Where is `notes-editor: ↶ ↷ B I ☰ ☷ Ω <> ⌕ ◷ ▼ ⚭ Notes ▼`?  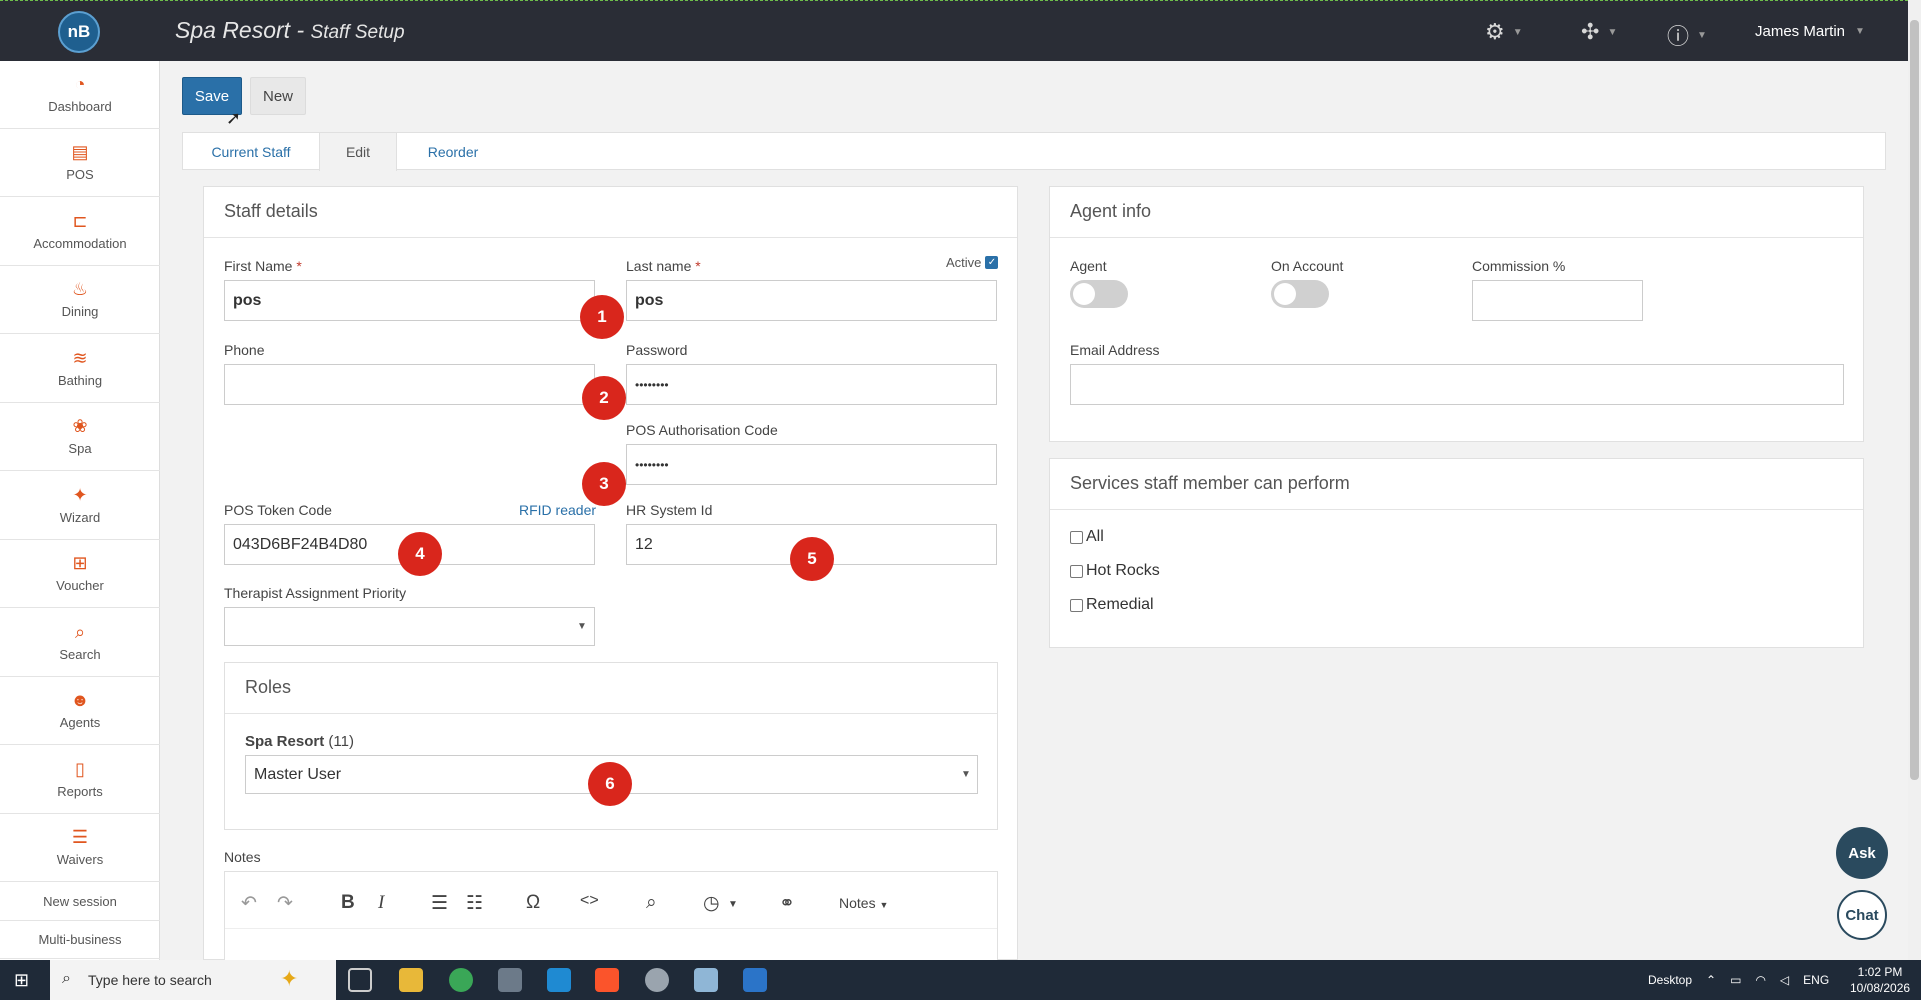
notes-editor: ↶ ↷ B I ☰ ☷ Ω <> ⌕ ◷ ▼ ⚭ Notes ▼ is located at coordinates (611, 916).